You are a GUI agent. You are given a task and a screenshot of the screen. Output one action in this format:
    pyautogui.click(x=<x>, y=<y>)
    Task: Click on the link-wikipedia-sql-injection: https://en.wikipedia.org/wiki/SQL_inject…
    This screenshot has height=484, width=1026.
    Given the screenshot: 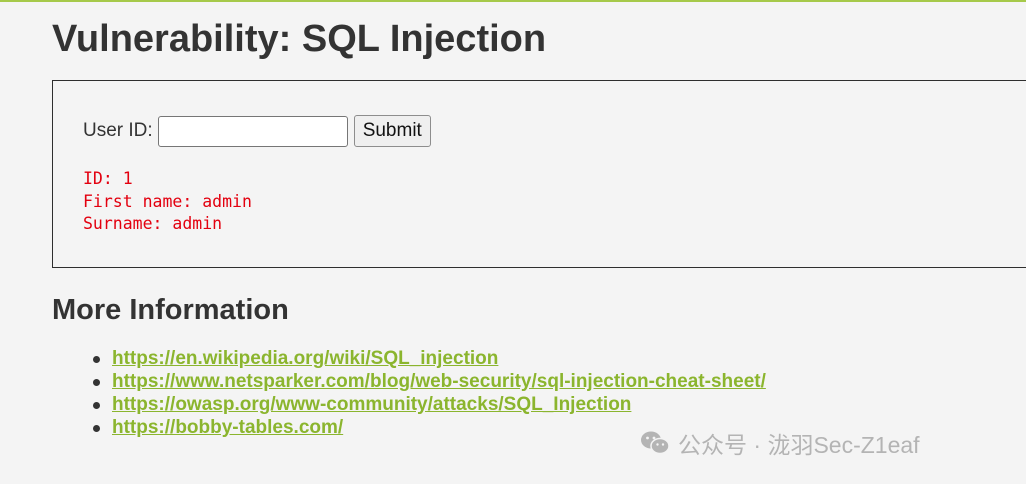 What is the action you would take?
    pyautogui.click(x=305, y=358)
    